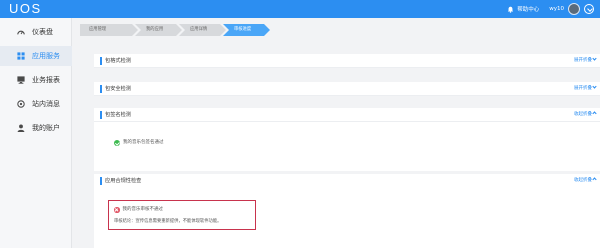 The image size is (600, 248). What do you see at coordinates (246, 30) in the screenshot?
I see `breadcrumb-review-progress: 审核进度` at bounding box center [246, 30].